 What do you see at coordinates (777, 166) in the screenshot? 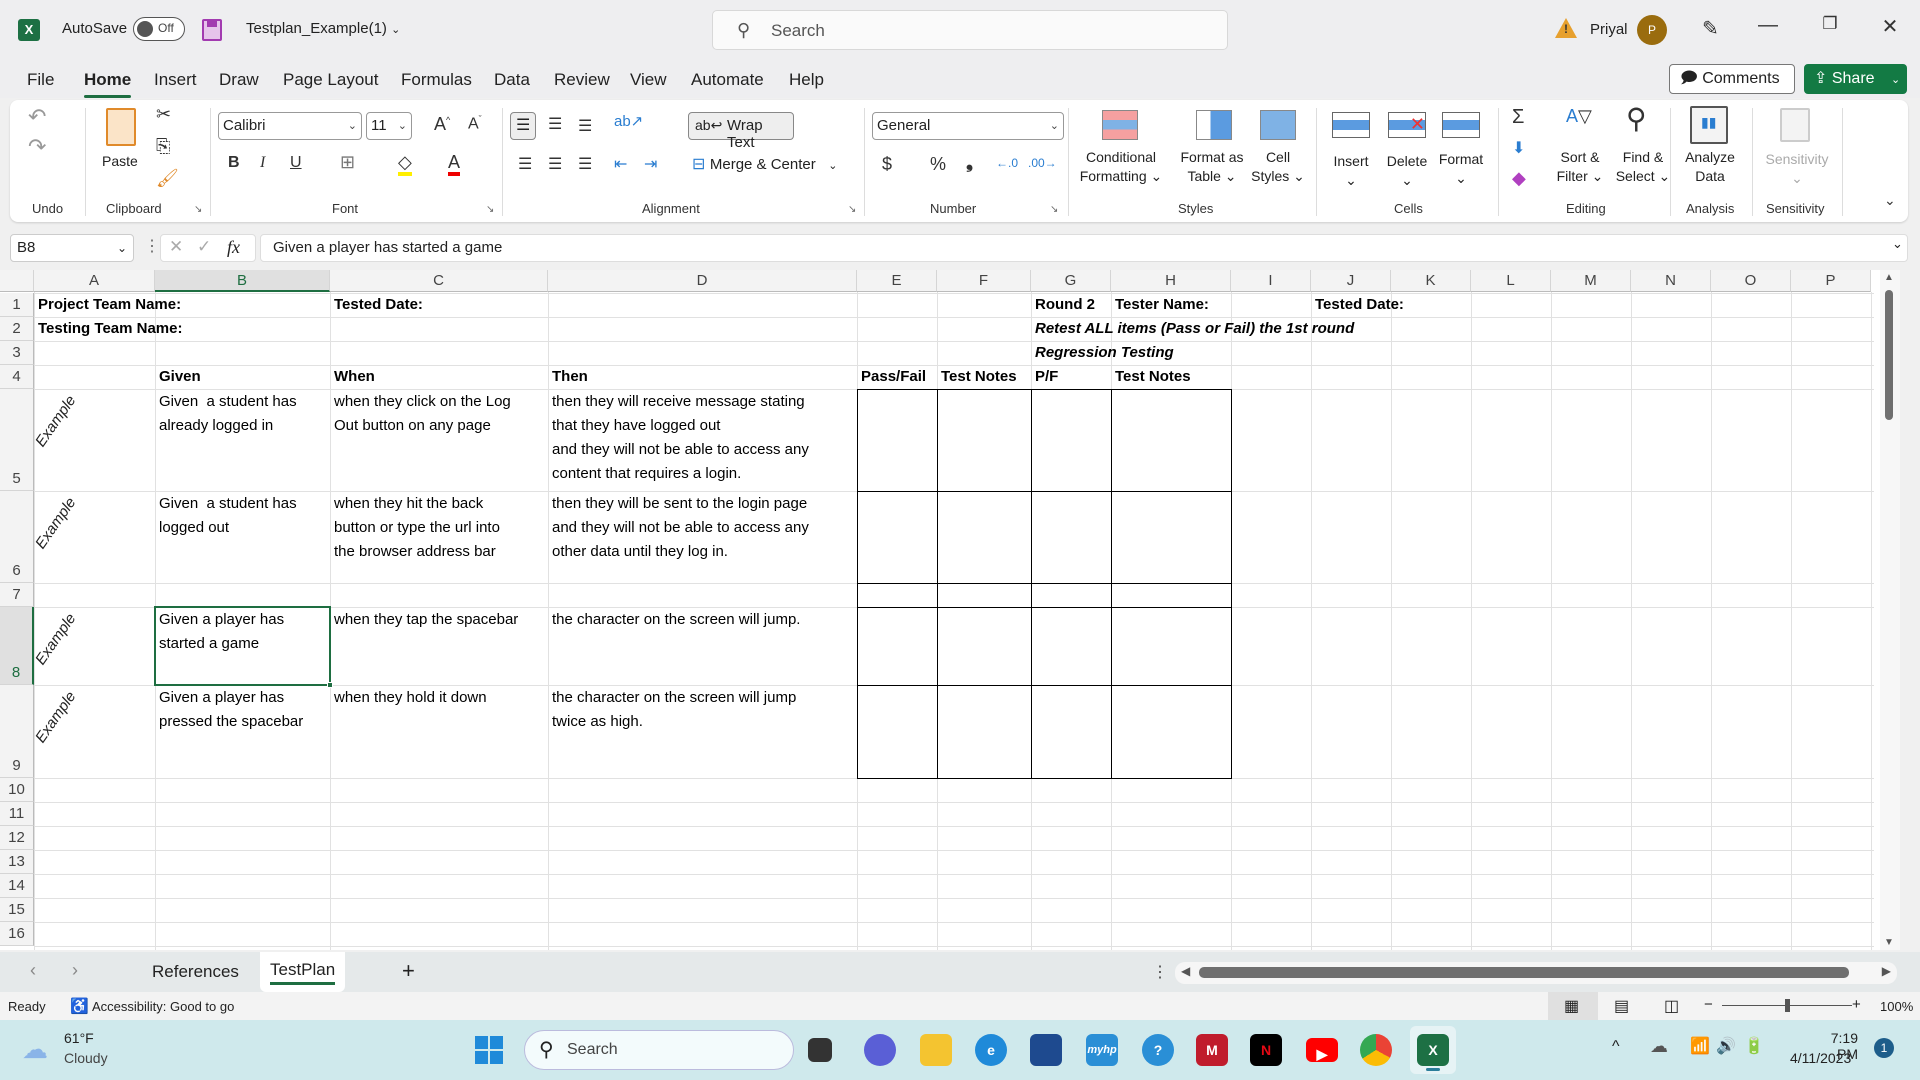
I see `merge-center-button: ⊟ Merge & Center ⌄` at bounding box center [777, 166].